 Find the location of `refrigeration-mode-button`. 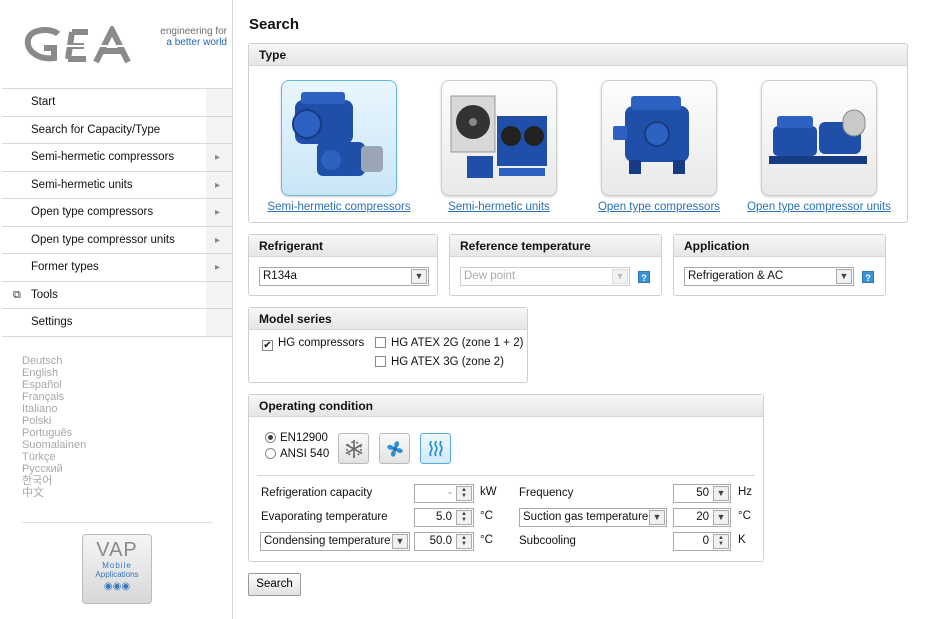

refrigeration-mode-button is located at coordinates (353, 448).